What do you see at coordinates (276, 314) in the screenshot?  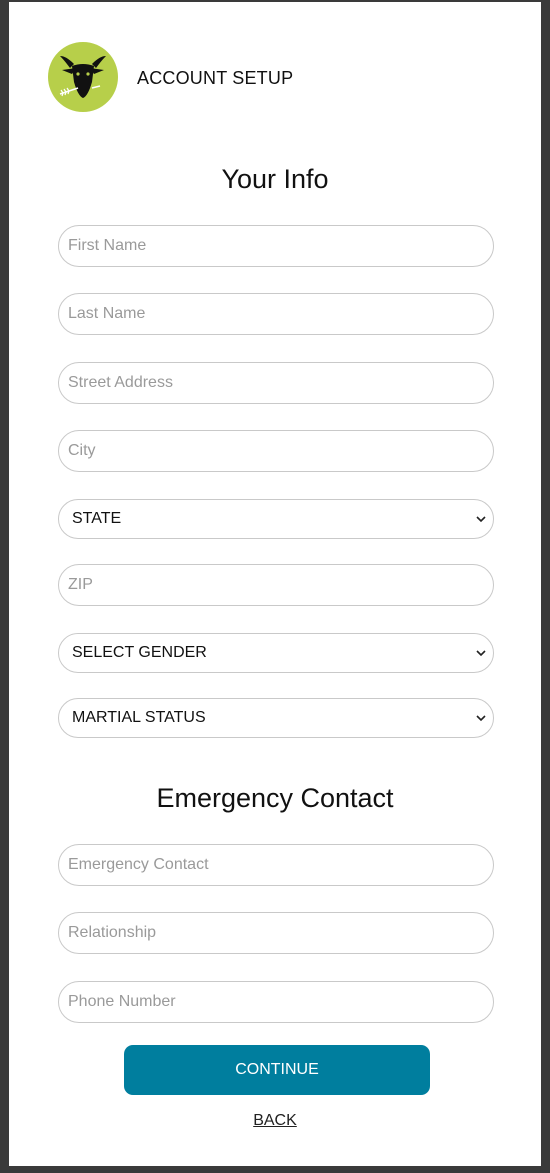 I see `last-name-field` at bounding box center [276, 314].